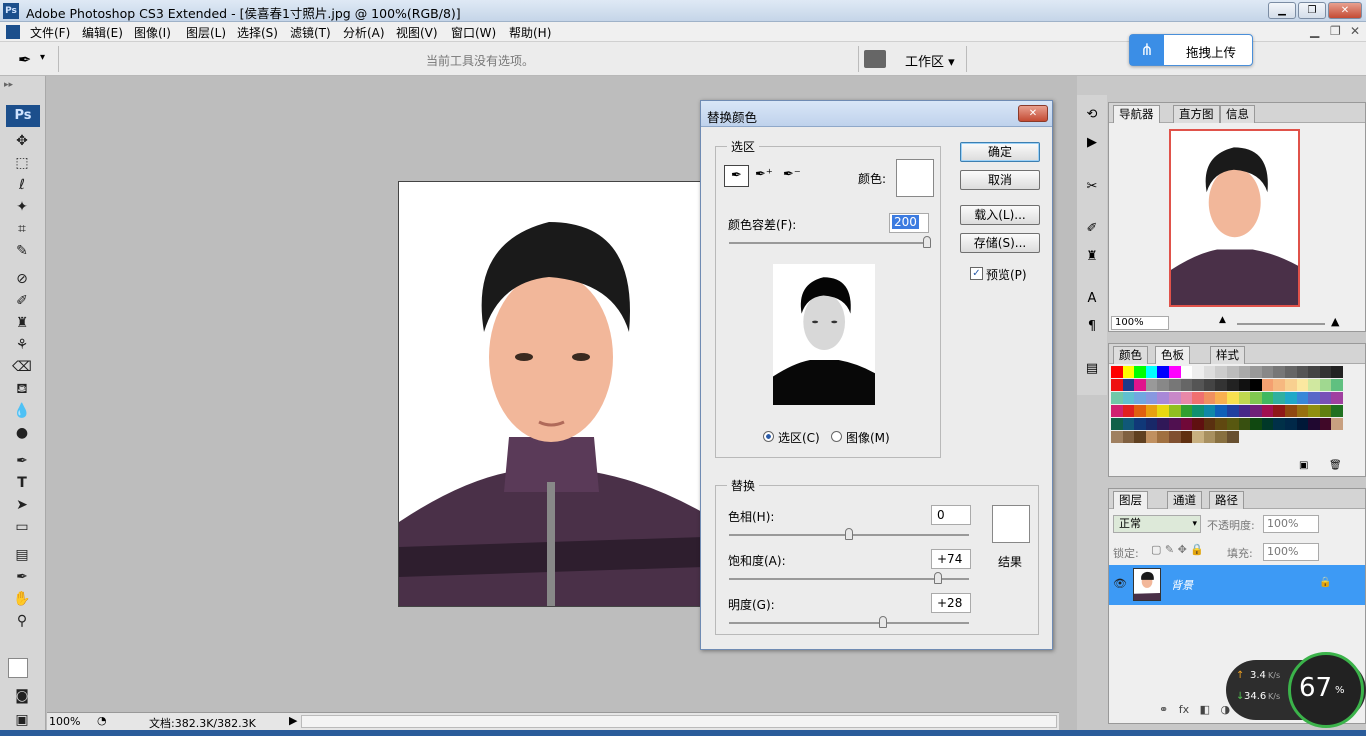  Describe the element at coordinates (22, 389) in the screenshot. I see `paint-bucket-tool-icon: ⛾` at that location.